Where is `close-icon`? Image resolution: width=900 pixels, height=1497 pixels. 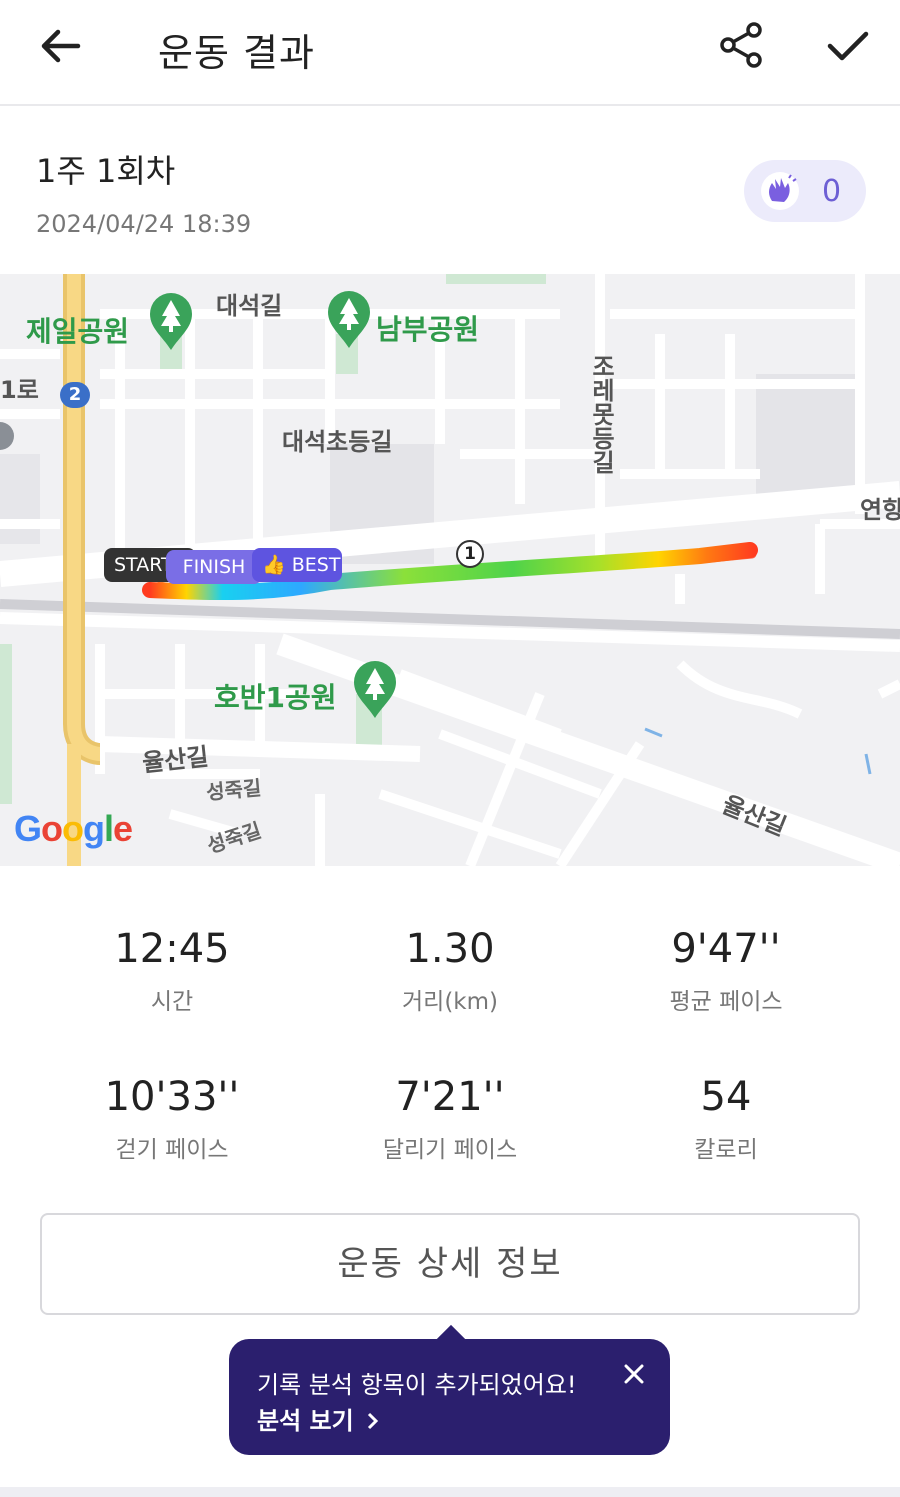
close-icon is located at coordinates (634, 1374).